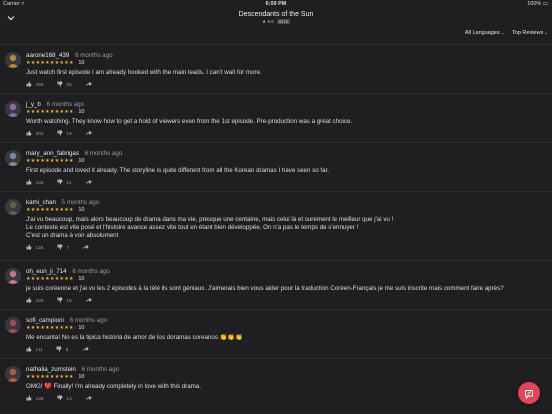 This screenshot has height=414, width=552. What do you see at coordinates (51, 369) in the screenshot?
I see `username: nathalia_zumstein` at bounding box center [51, 369].